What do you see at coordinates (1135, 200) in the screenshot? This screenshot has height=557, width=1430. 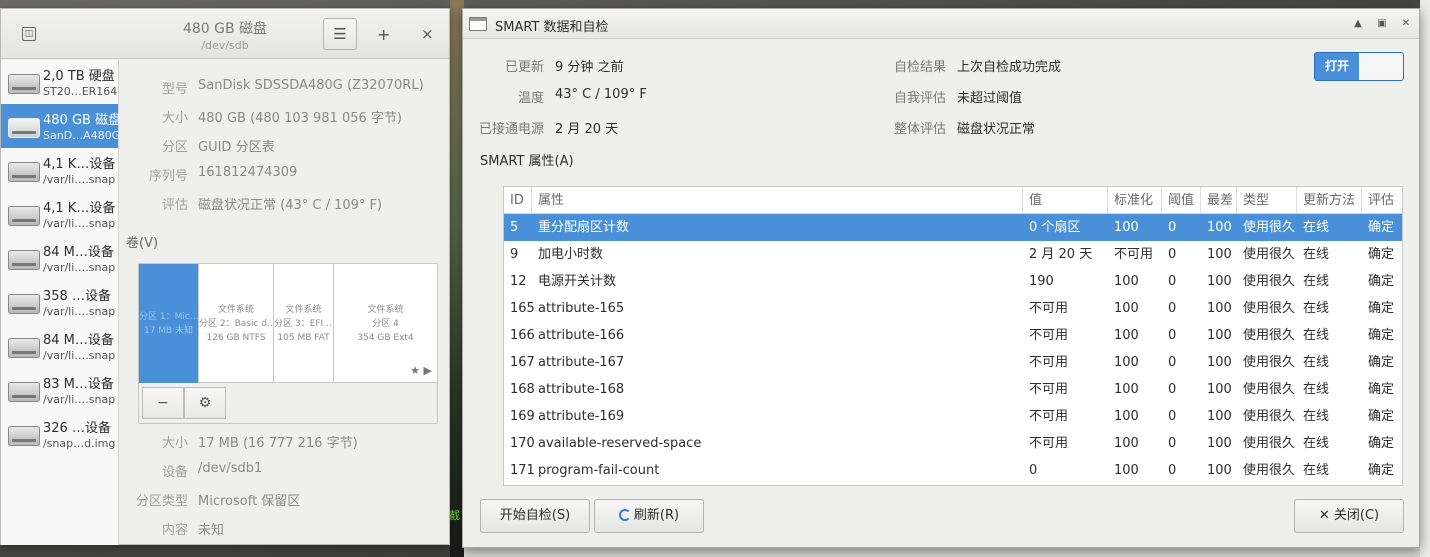 I see `column-header: 标准化` at bounding box center [1135, 200].